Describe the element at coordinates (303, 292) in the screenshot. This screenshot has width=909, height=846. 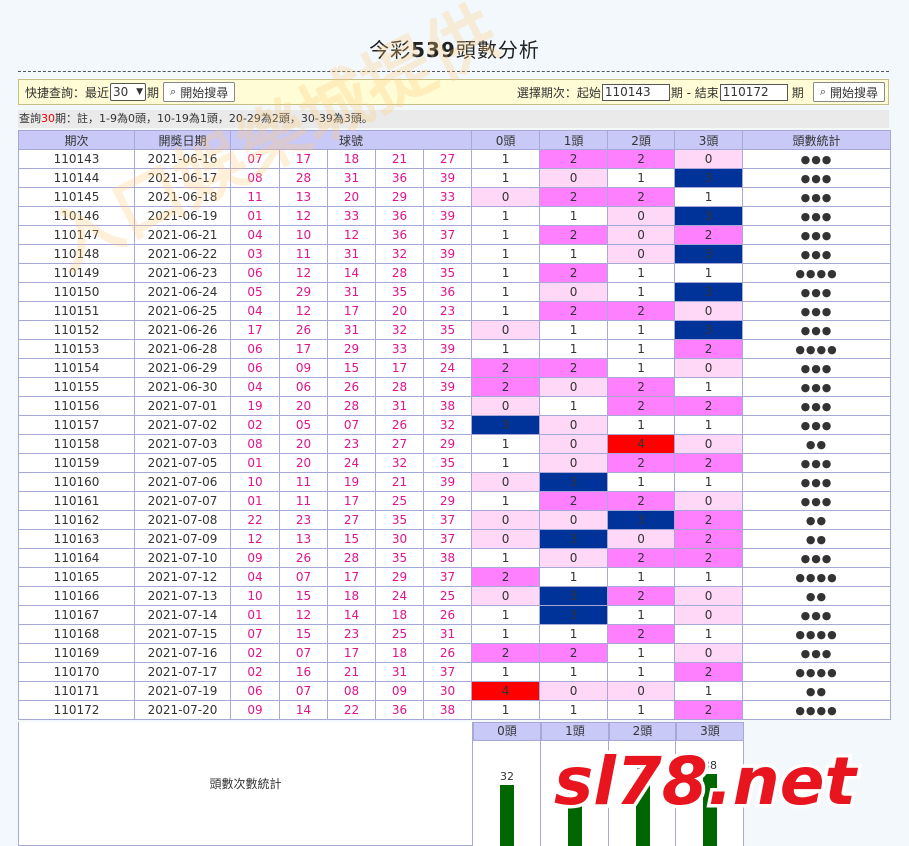
I see `ball-number: 29` at that location.